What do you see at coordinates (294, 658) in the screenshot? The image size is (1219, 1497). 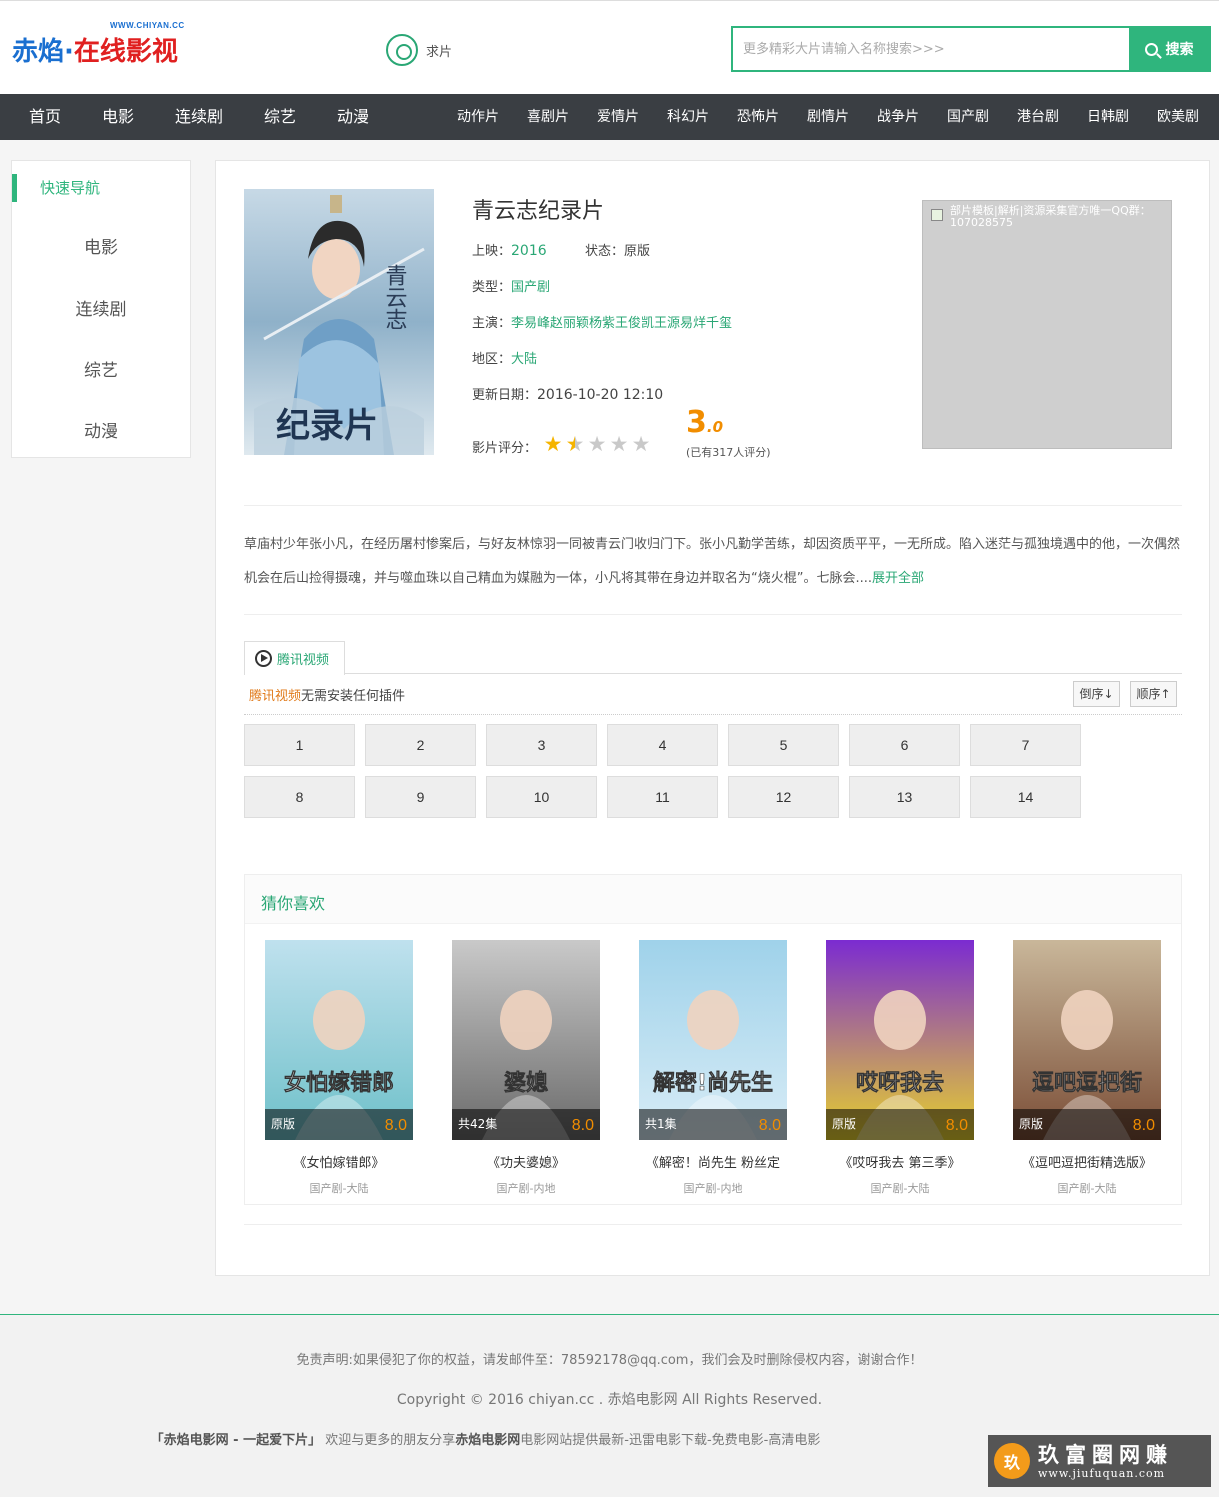 I see `tab-tencent-video: 腾讯视频` at bounding box center [294, 658].